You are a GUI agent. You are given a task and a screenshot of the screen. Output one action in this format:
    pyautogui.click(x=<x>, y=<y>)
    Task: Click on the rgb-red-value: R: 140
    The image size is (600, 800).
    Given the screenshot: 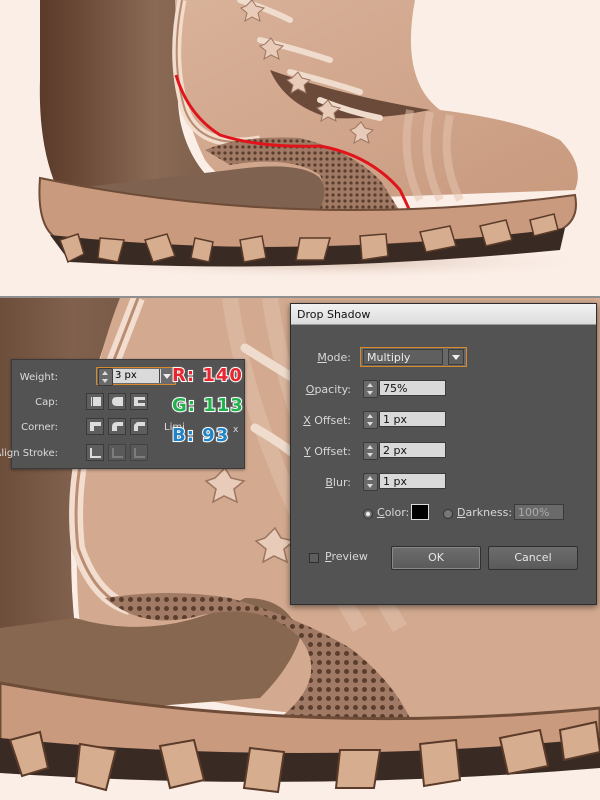 What is the action you would take?
    pyautogui.click(x=207, y=375)
    